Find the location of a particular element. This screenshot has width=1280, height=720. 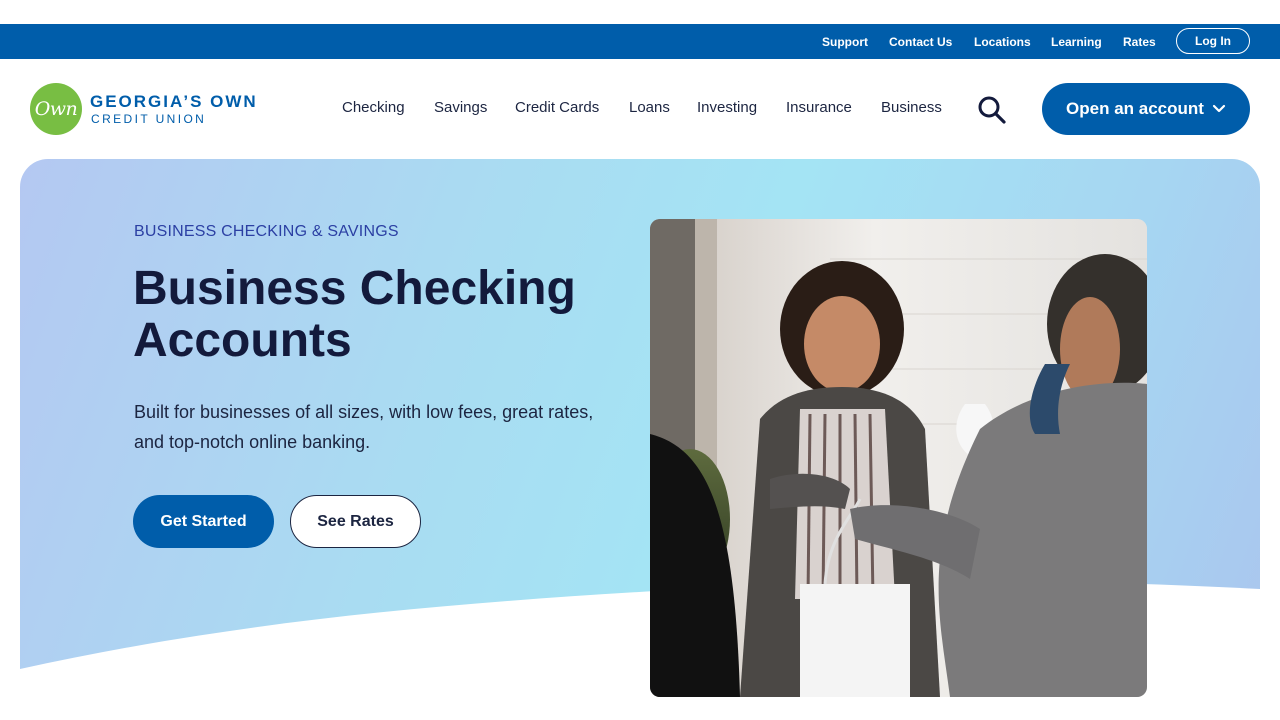

logo: Own GEORGIA’S OWN CREDIT UNION is located at coordinates (155, 109).